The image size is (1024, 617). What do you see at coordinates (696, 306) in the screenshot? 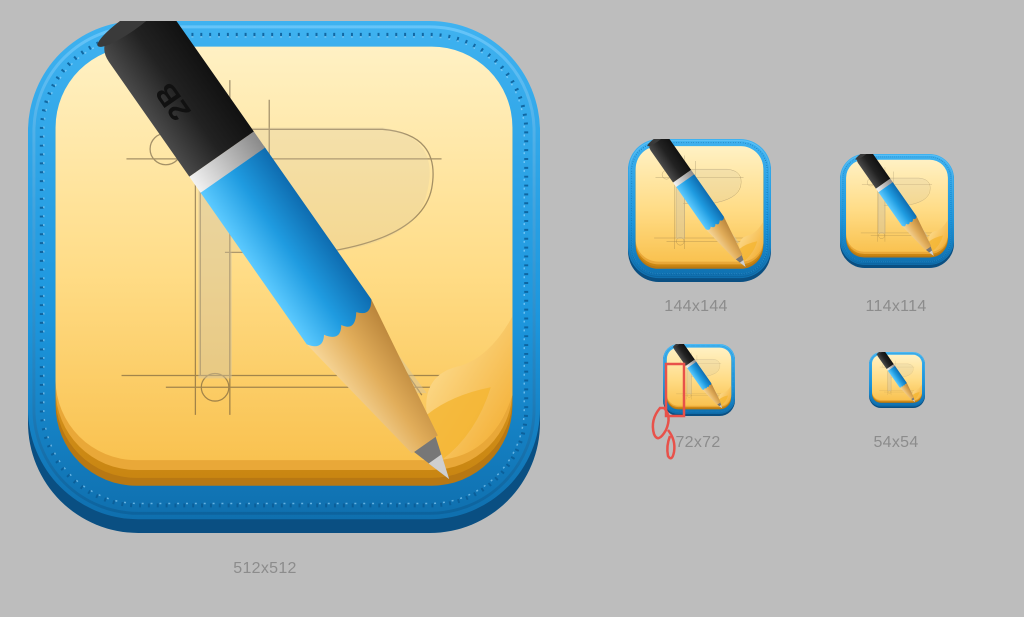
I see `size-label-144: 144x144` at bounding box center [696, 306].